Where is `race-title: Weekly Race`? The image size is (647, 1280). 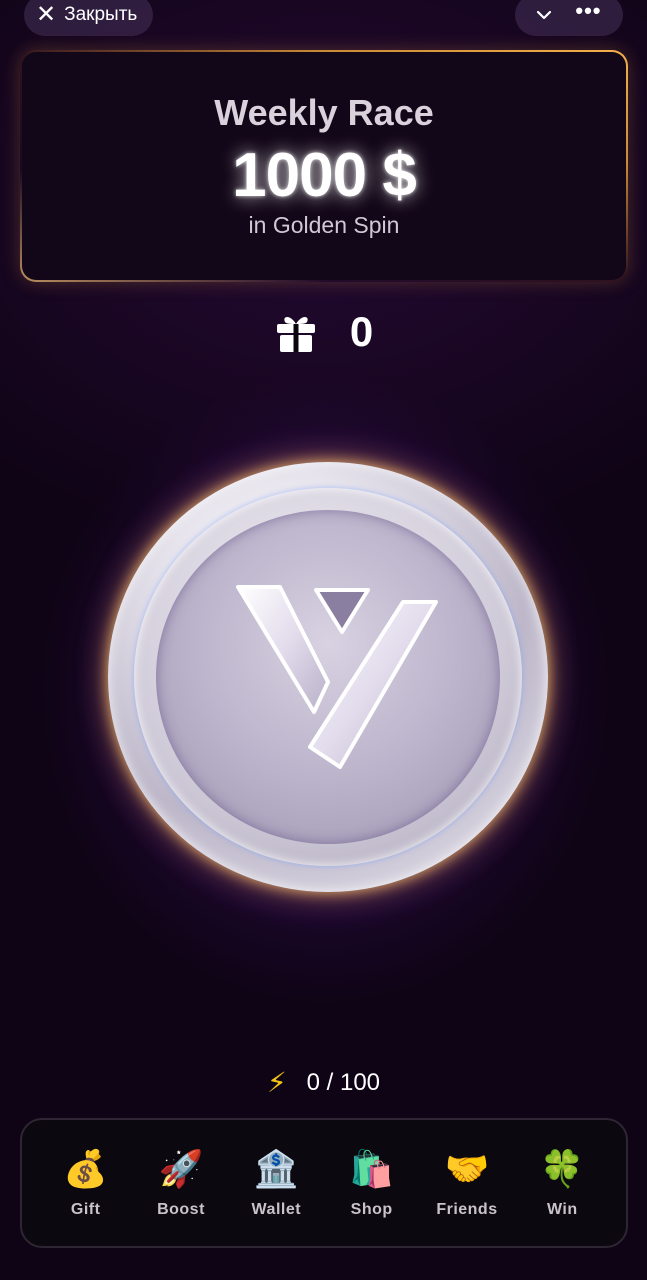 race-title: Weekly Race is located at coordinates (324, 112).